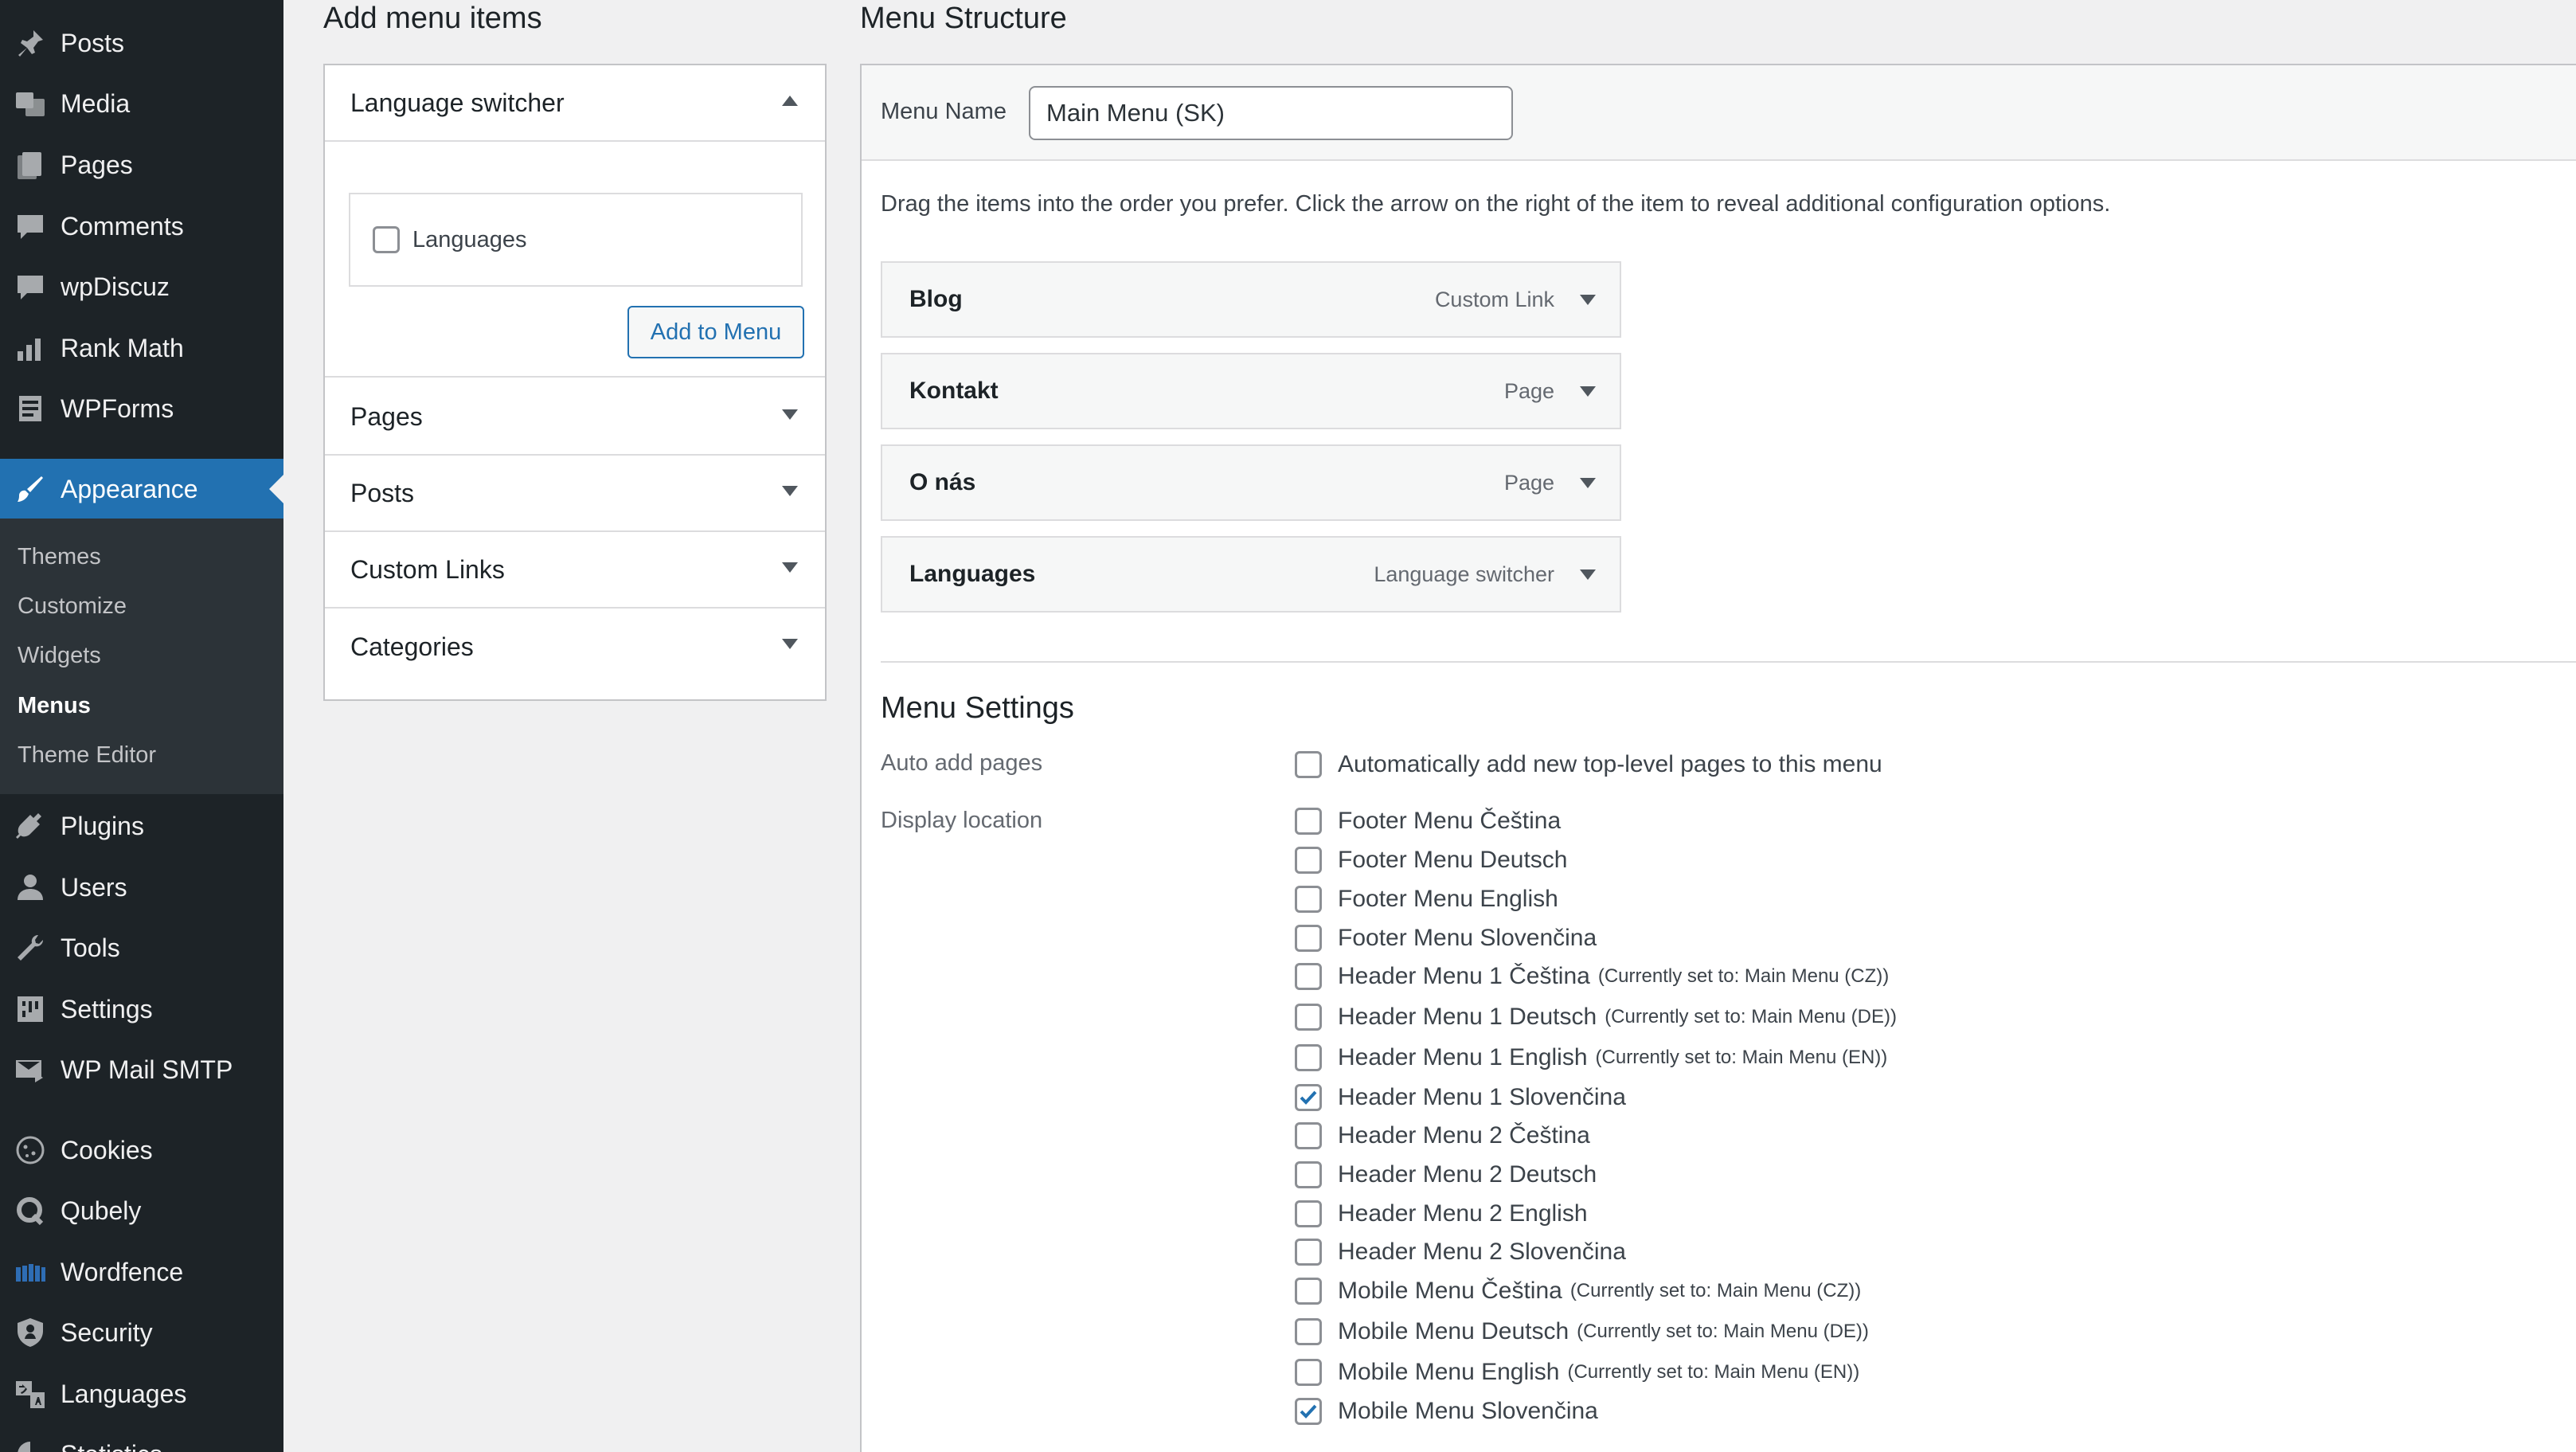 The image size is (2576, 1452). Describe the element at coordinates (575, 260) in the screenshot. I see `language-switcher-body: Languages Add to Menu` at that location.